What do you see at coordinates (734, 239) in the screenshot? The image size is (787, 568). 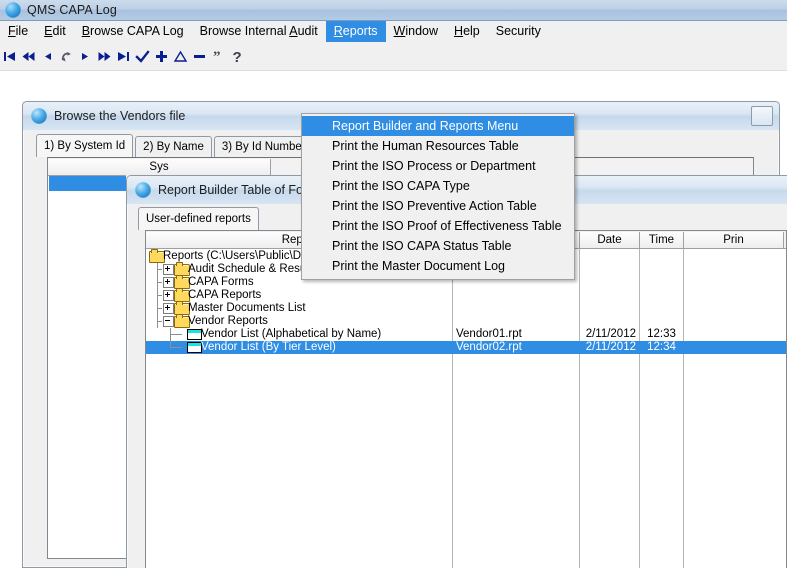 I see `rb-column-prin: Prin` at bounding box center [734, 239].